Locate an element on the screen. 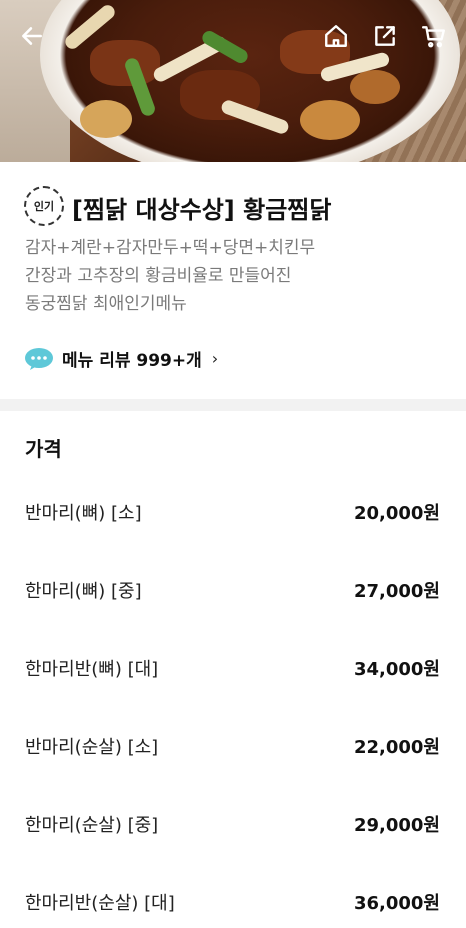 Image resolution: width=466 pixels, height=928 pixels. price-option-name: 한마리반(뼈) [대] is located at coordinates (92, 669).